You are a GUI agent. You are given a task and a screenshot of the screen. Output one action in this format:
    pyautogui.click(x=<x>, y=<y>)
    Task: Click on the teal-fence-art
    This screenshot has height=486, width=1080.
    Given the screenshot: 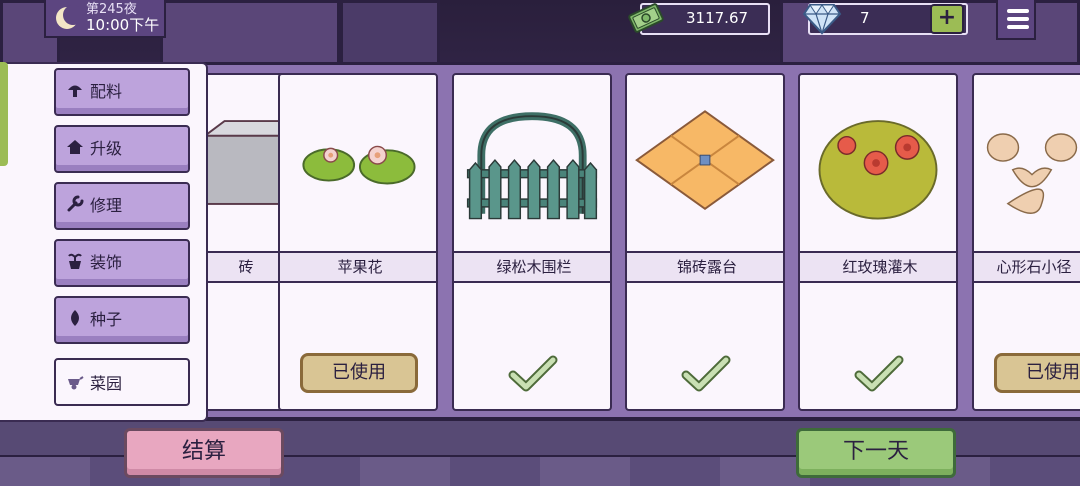 What is the action you would take?
    pyautogui.click(x=532, y=166)
    